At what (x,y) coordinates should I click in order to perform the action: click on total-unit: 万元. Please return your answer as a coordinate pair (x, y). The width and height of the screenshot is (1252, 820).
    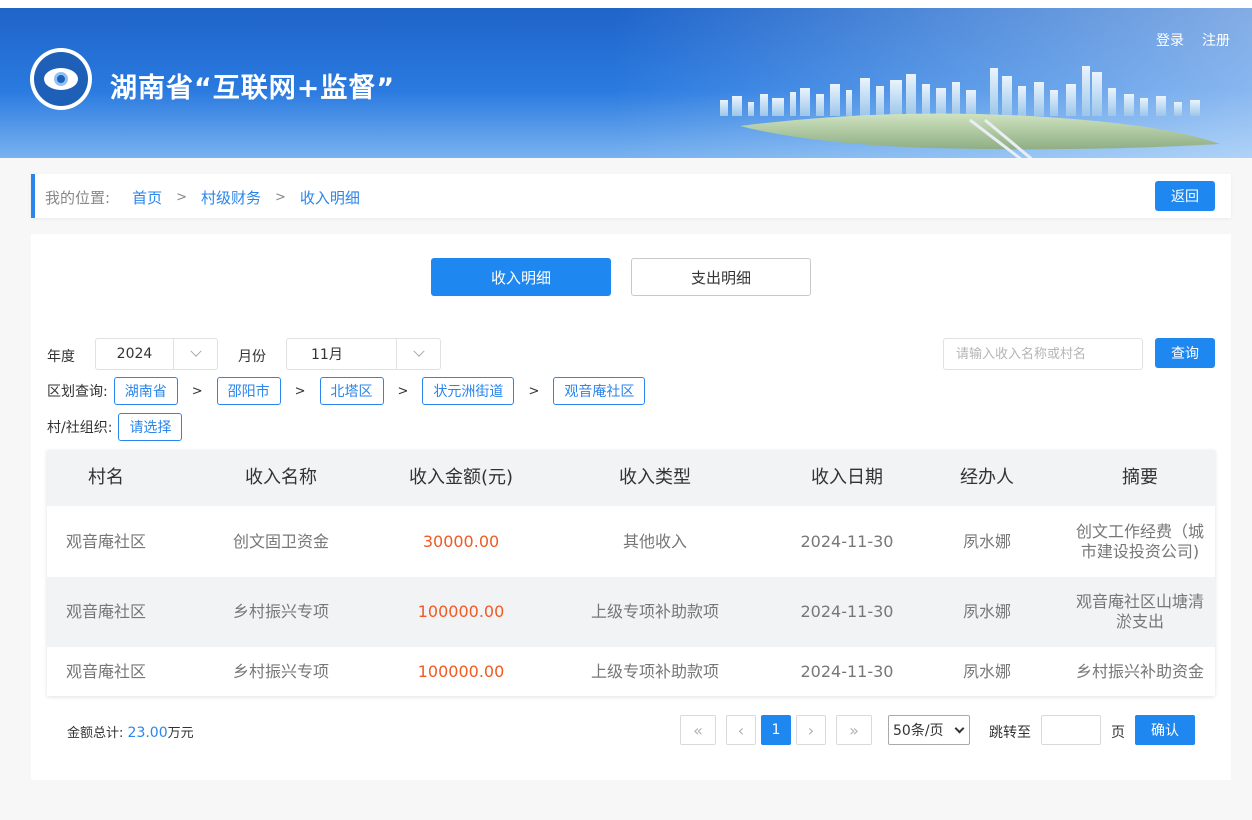
    Looking at the image, I should click on (180, 733).